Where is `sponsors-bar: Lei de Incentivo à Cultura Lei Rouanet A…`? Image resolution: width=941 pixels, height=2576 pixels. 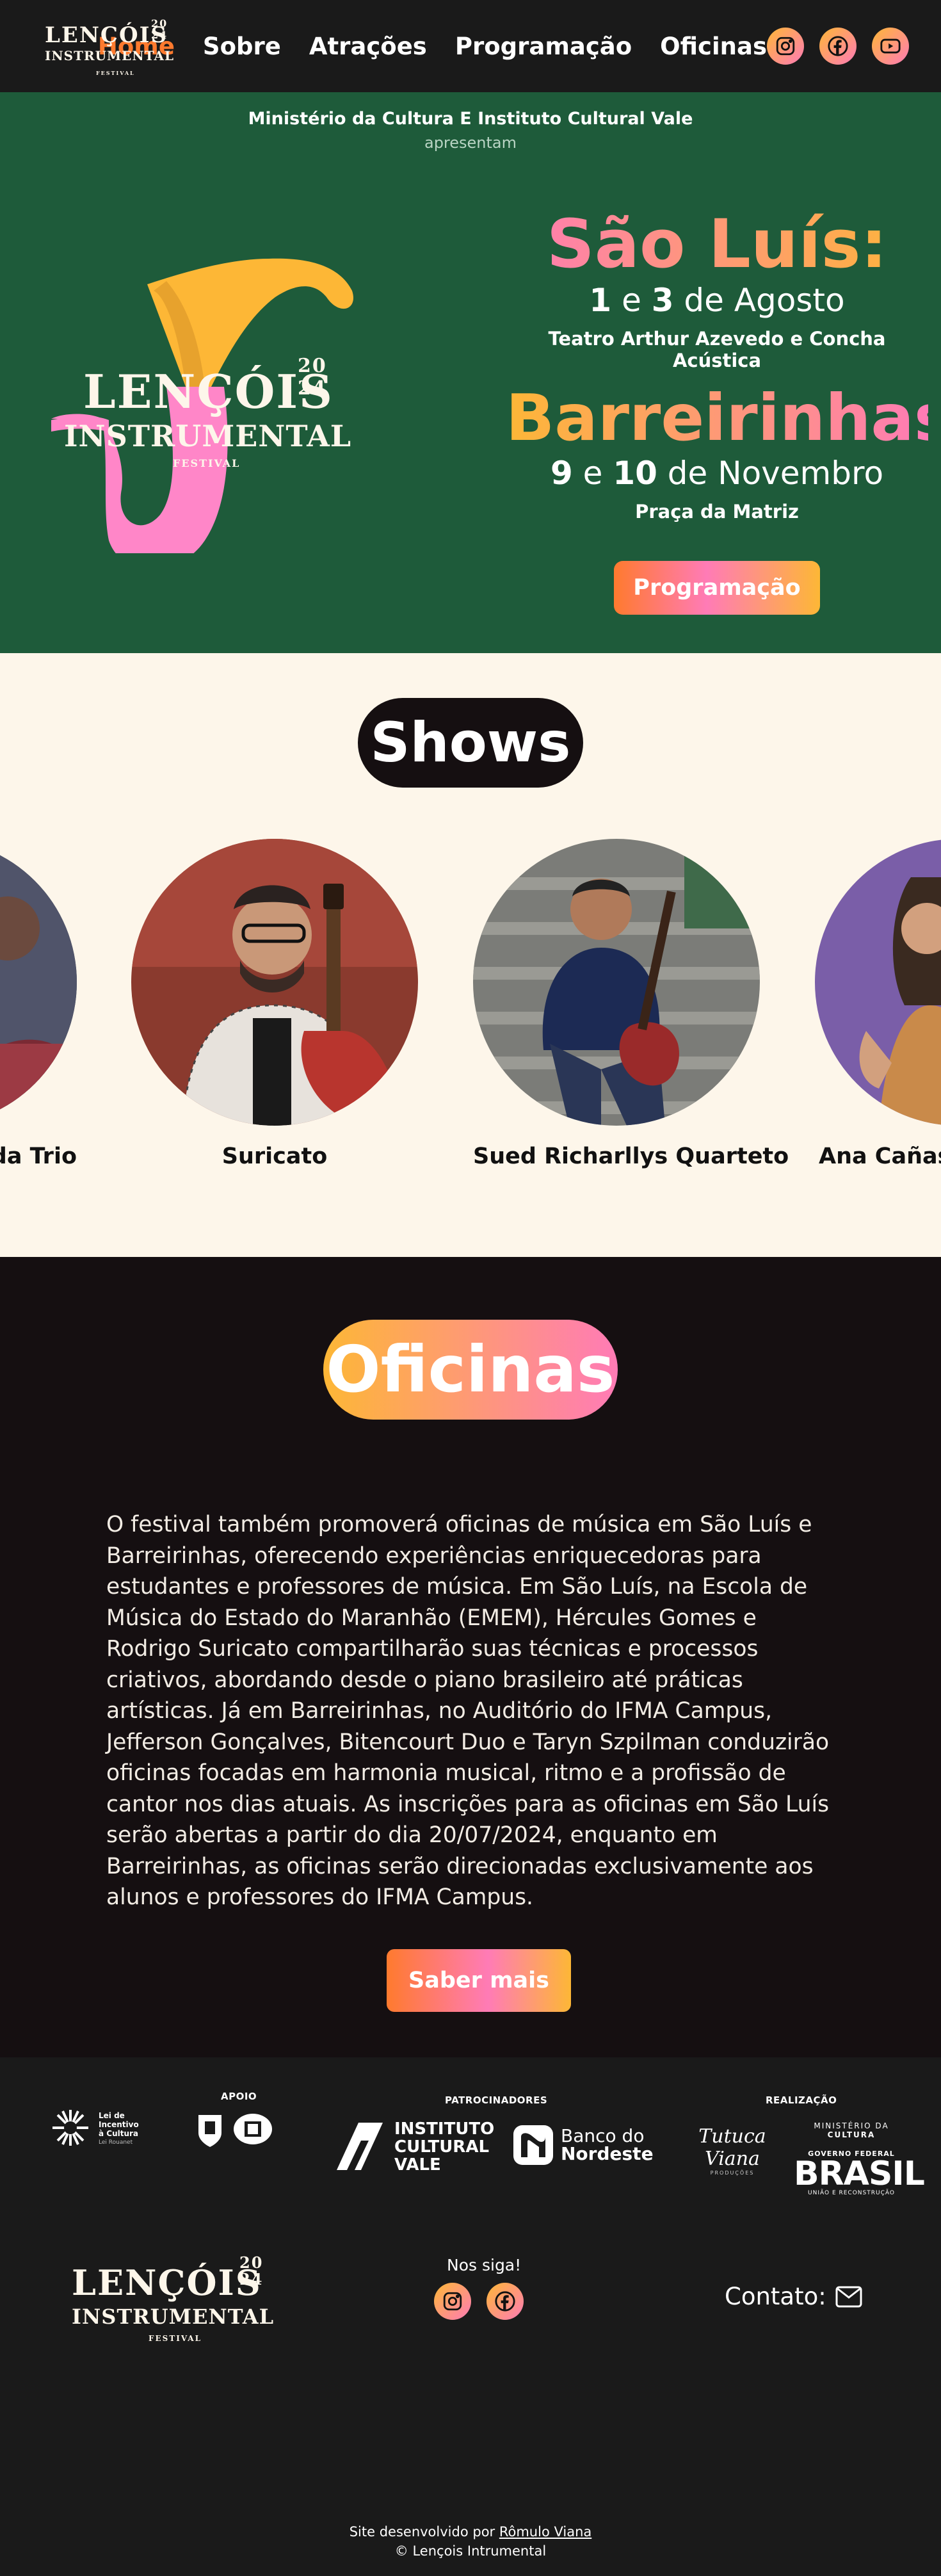
sponsors-bar: Lei de Incentivo à Cultura Lei Rouanet A… is located at coordinates (470, 2134).